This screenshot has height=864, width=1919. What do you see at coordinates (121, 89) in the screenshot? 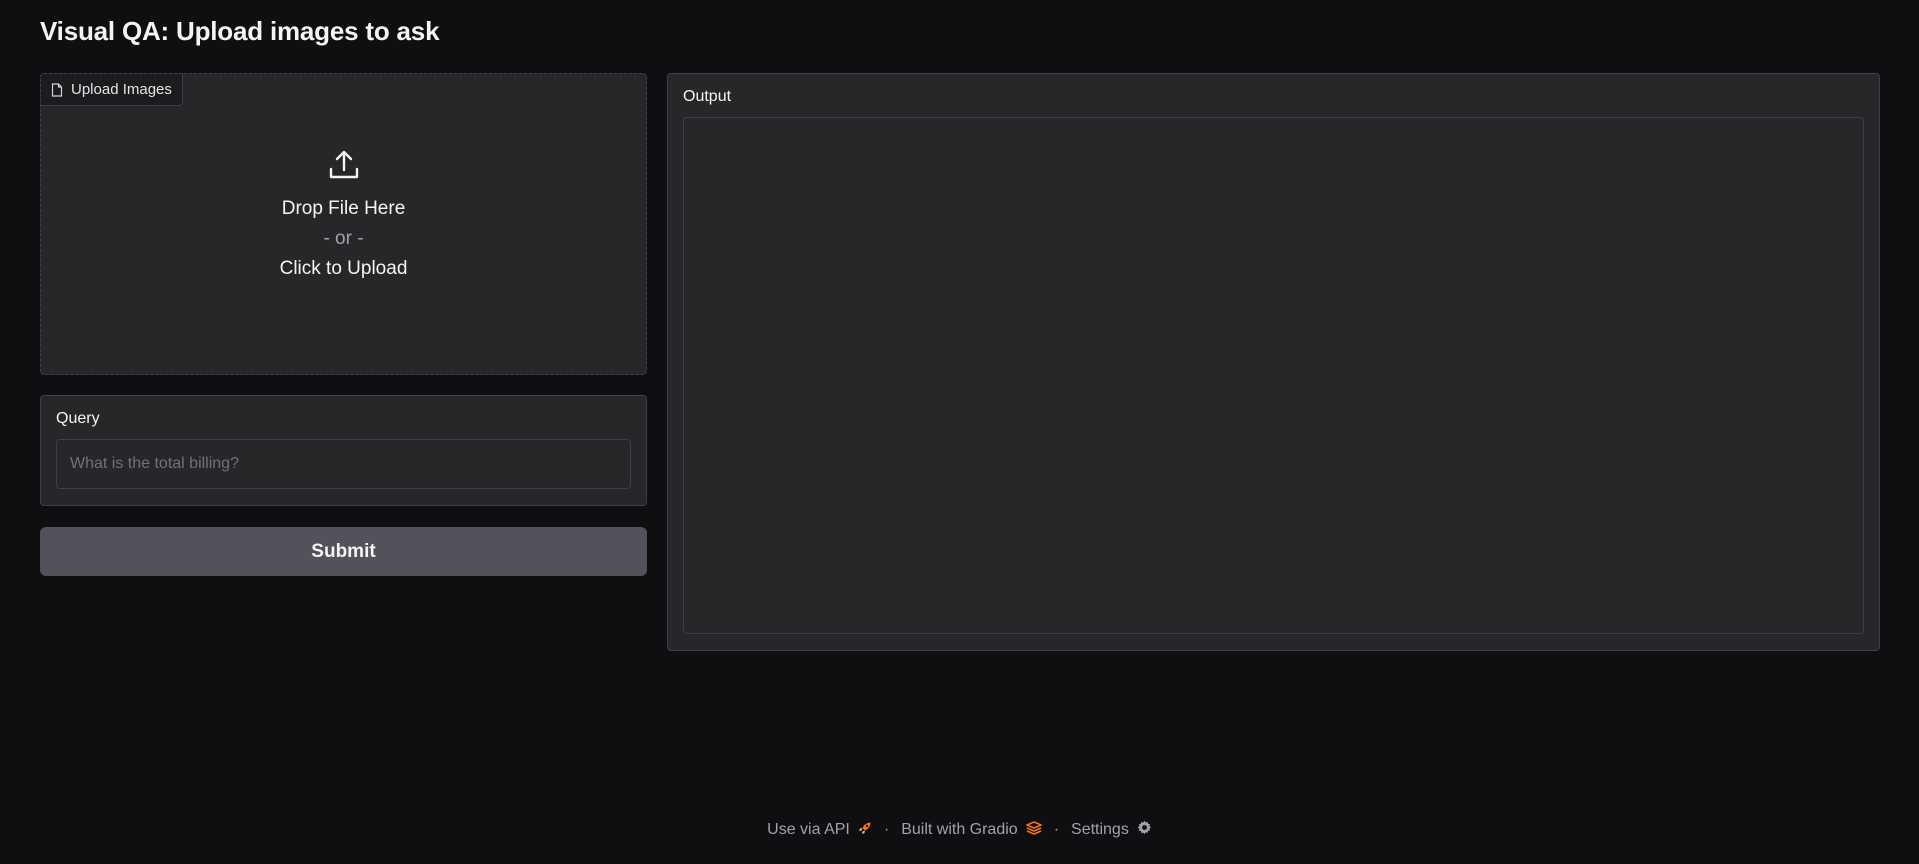
I see `upload-images-label-text: Upload Images` at bounding box center [121, 89].